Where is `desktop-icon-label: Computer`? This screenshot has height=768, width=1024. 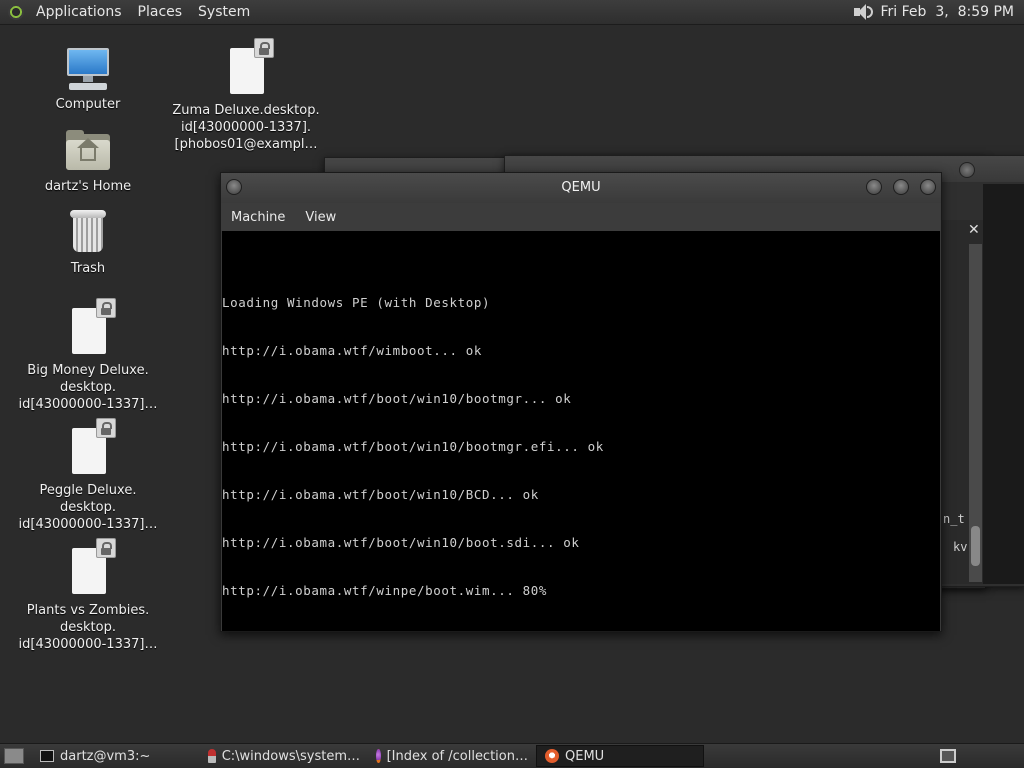 desktop-icon-label: Computer is located at coordinates (88, 104).